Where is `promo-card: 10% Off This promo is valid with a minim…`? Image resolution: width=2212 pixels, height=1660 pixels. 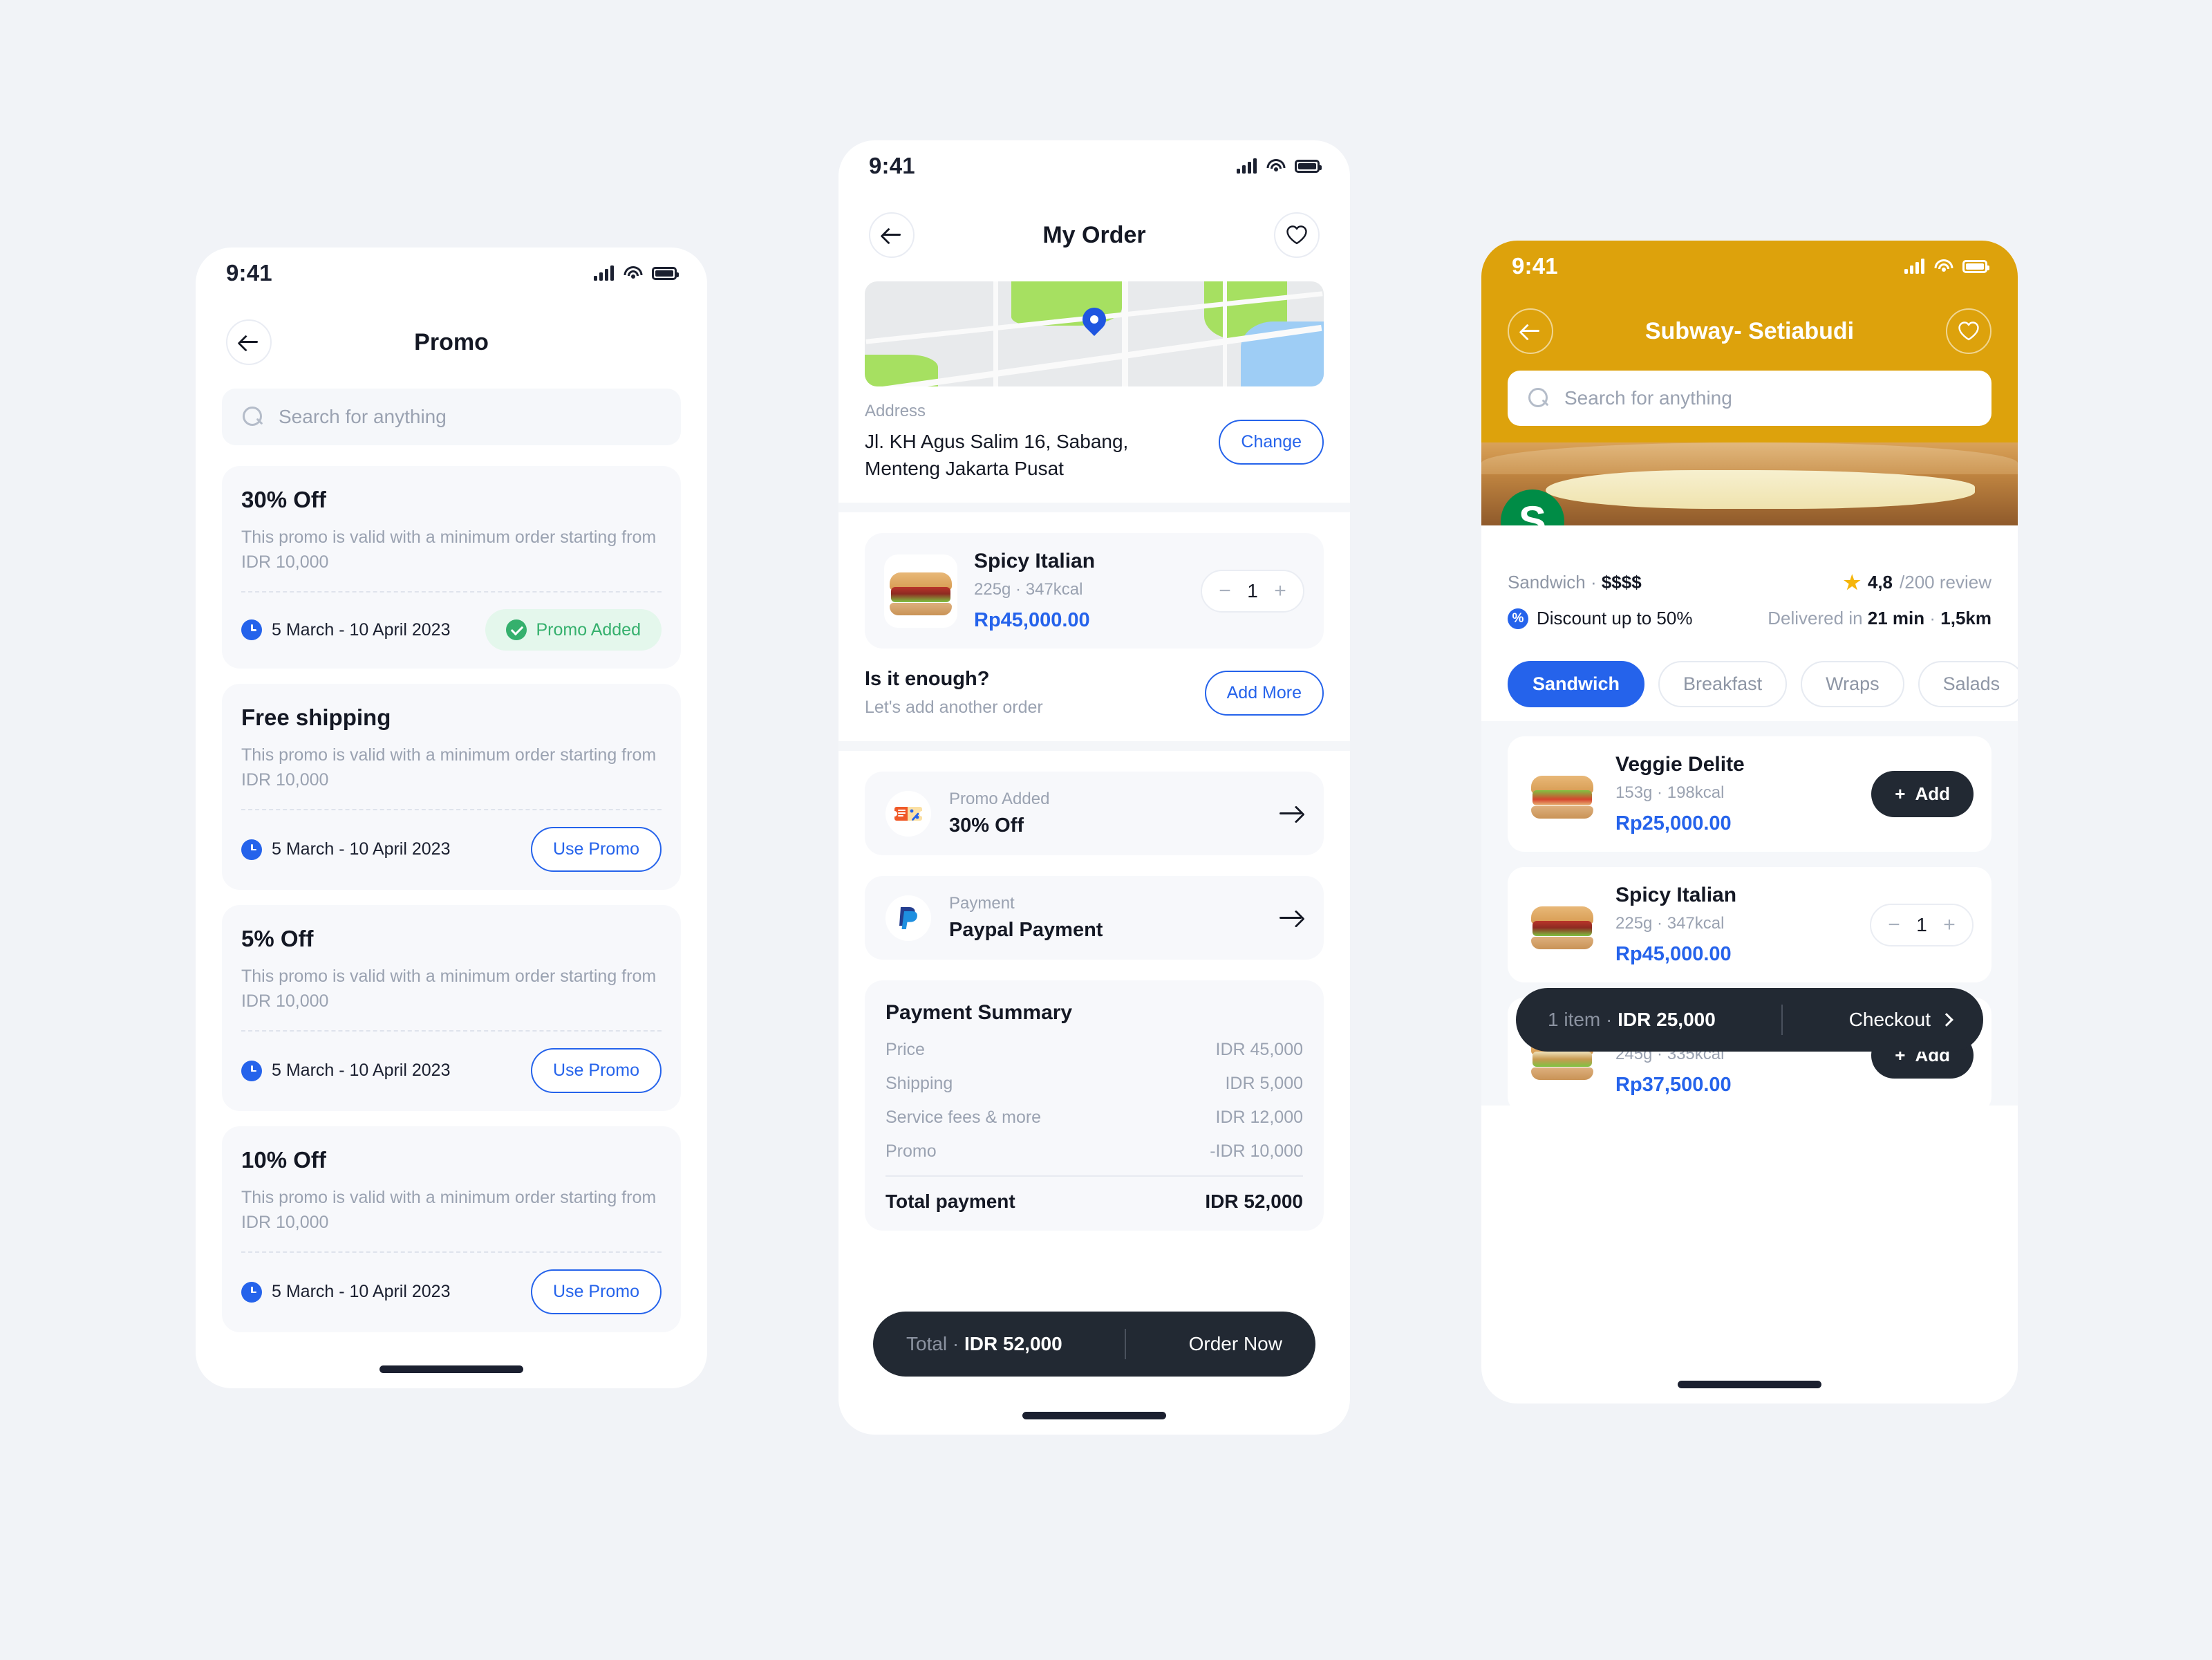 promo-card: 10% Off This promo is valid with a minim… is located at coordinates (452, 1229).